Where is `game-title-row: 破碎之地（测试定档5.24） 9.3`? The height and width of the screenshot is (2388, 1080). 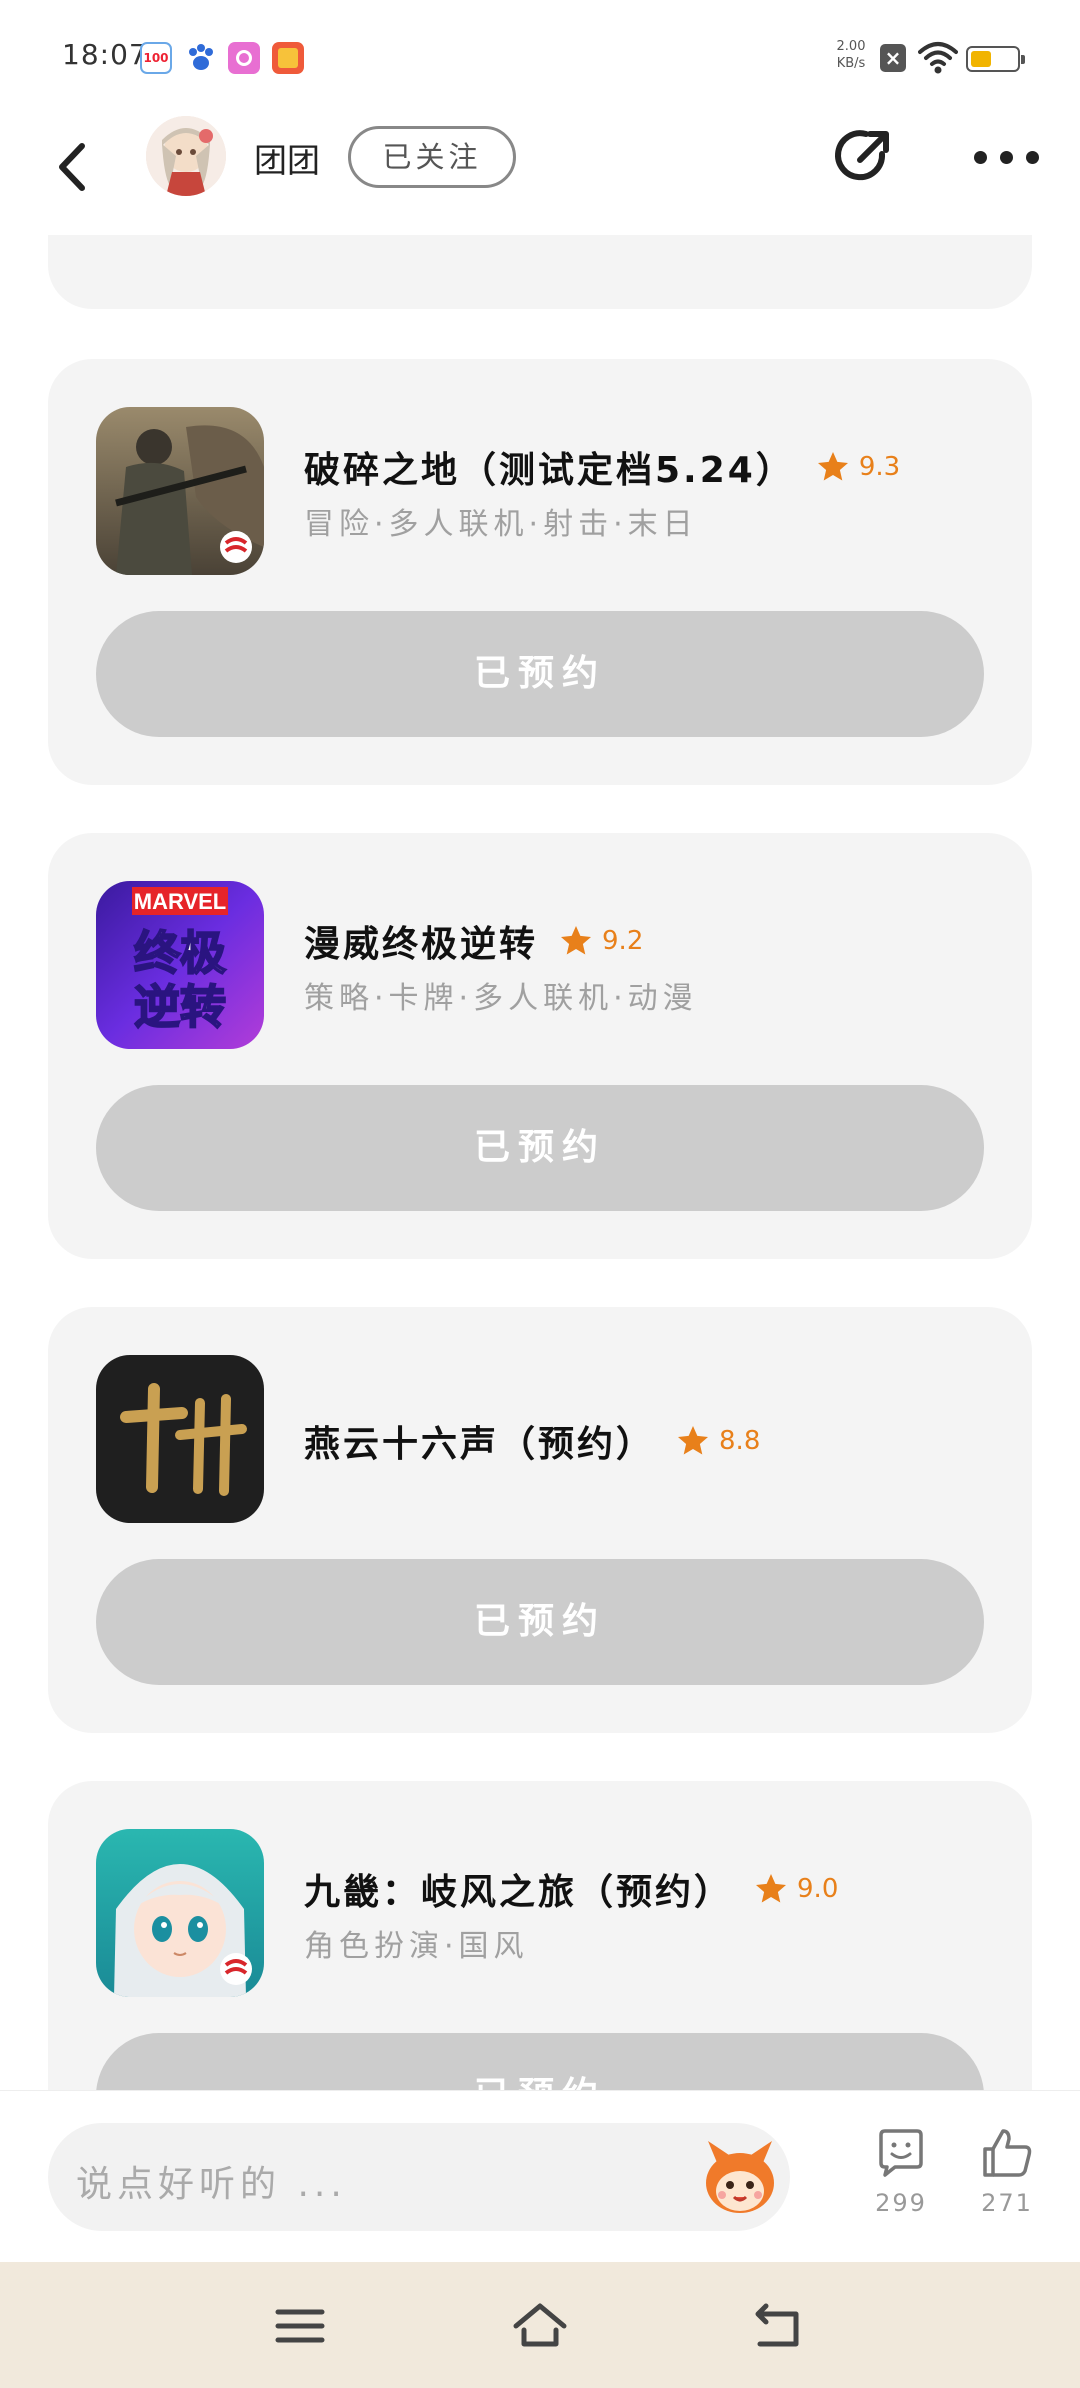 game-title-row: 破碎之地（测试定档5.24） 9.3 is located at coordinates (602, 467).